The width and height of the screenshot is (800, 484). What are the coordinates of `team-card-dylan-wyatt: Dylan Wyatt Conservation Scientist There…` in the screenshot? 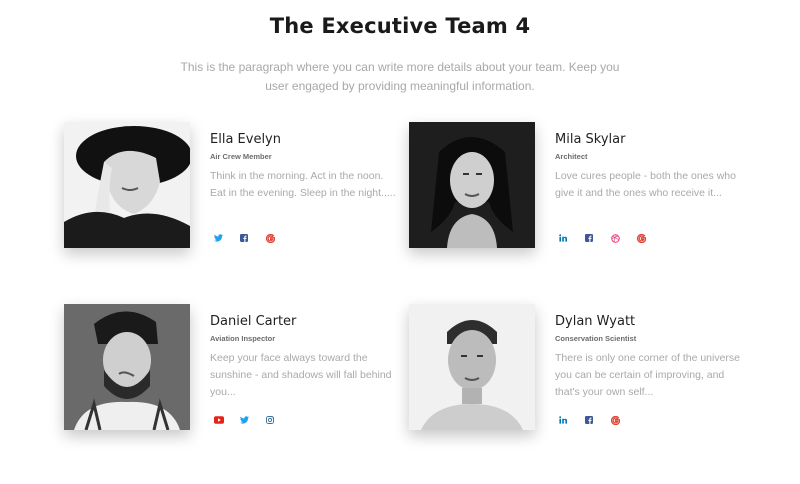 It's located at (579, 369).